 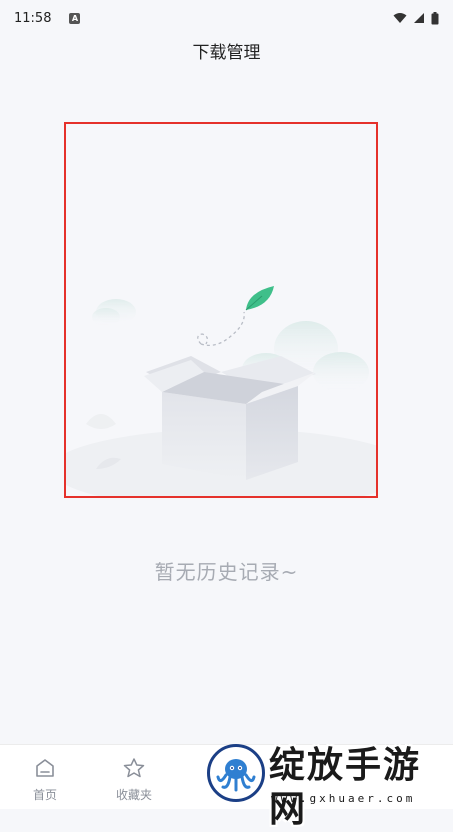 I want to click on signal-icon, so click(x=419, y=18).